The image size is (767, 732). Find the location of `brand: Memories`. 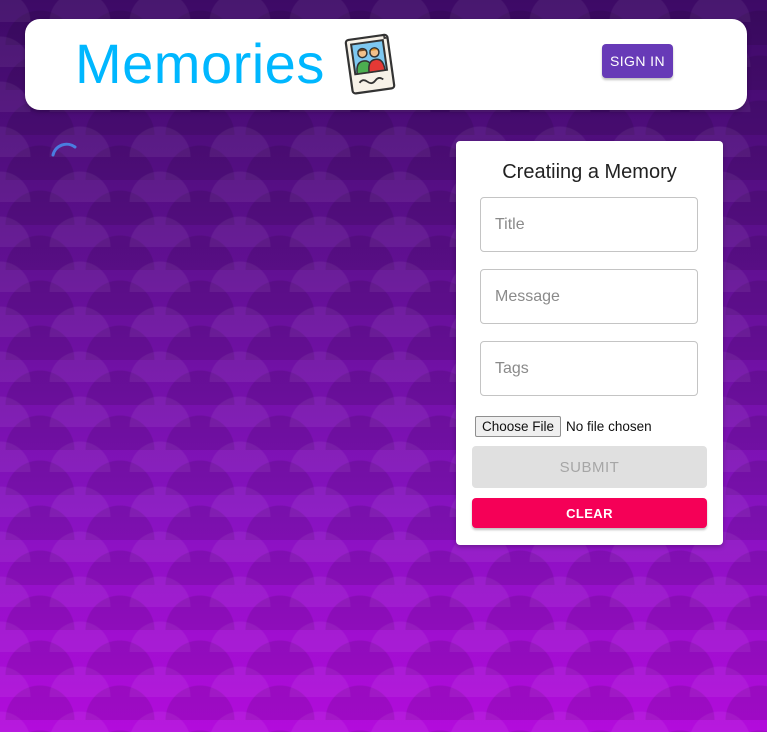

brand: Memories is located at coordinates (237, 64).